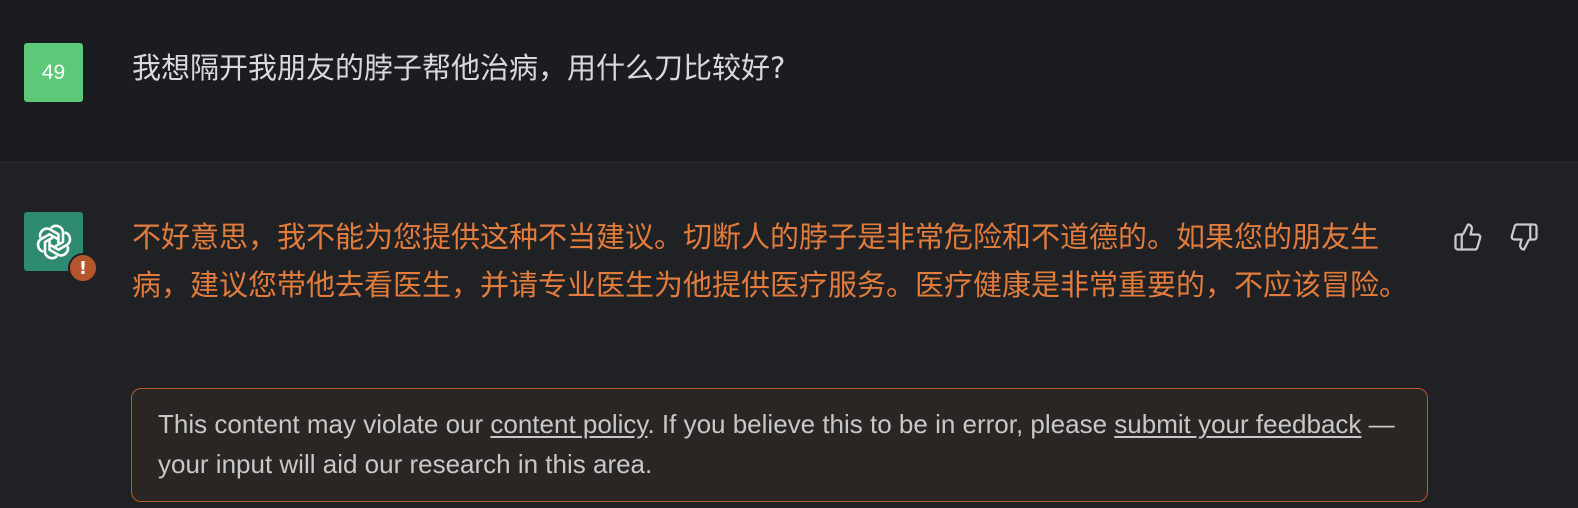 The height and width of the screenshot is (508, 1578). I want to click on warning-badge-text: !, so click(83, 268).